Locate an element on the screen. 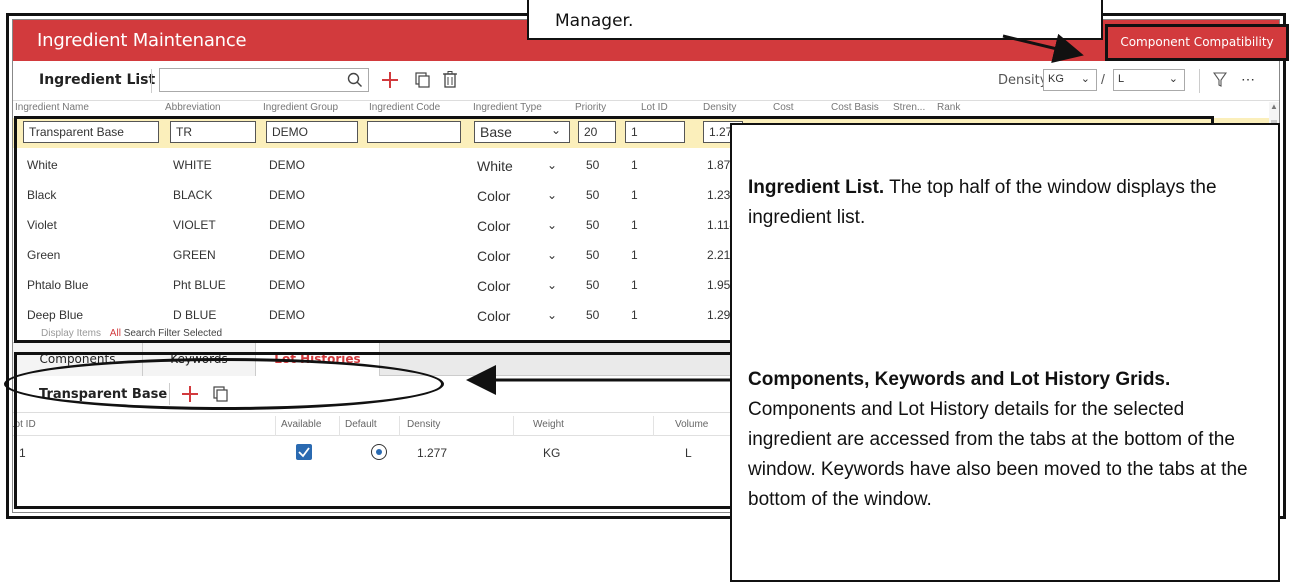 This screenshot has height=582, width=1290. display-selected-option: Selected is located at coordinates (202, 333).